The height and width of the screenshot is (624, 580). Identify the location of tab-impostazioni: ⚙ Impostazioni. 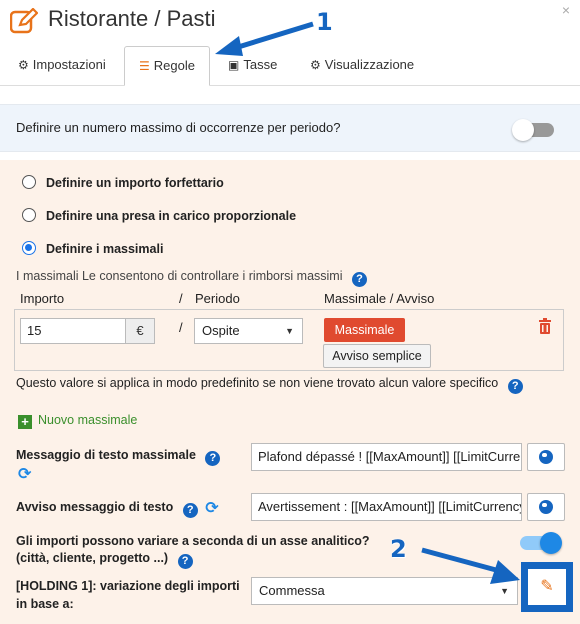
(62, 66).